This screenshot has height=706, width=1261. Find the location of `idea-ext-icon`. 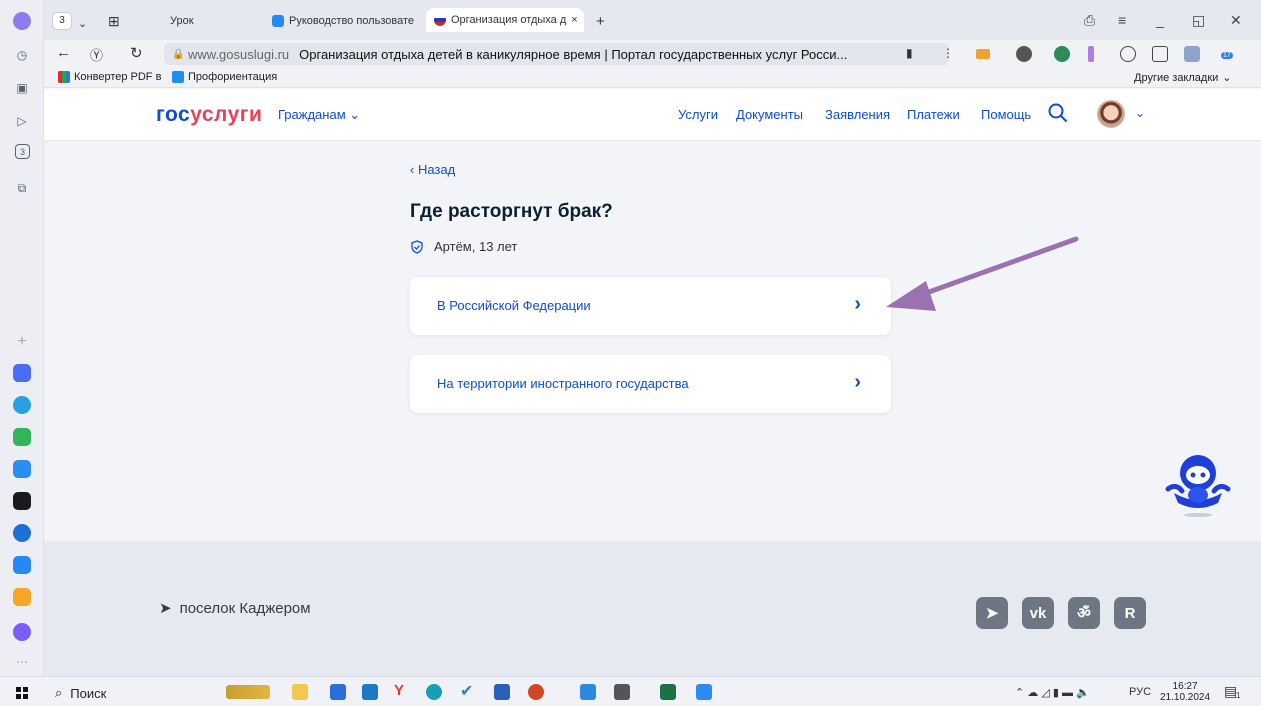

idea-ext-icon is located at coordinates (1024, 54).